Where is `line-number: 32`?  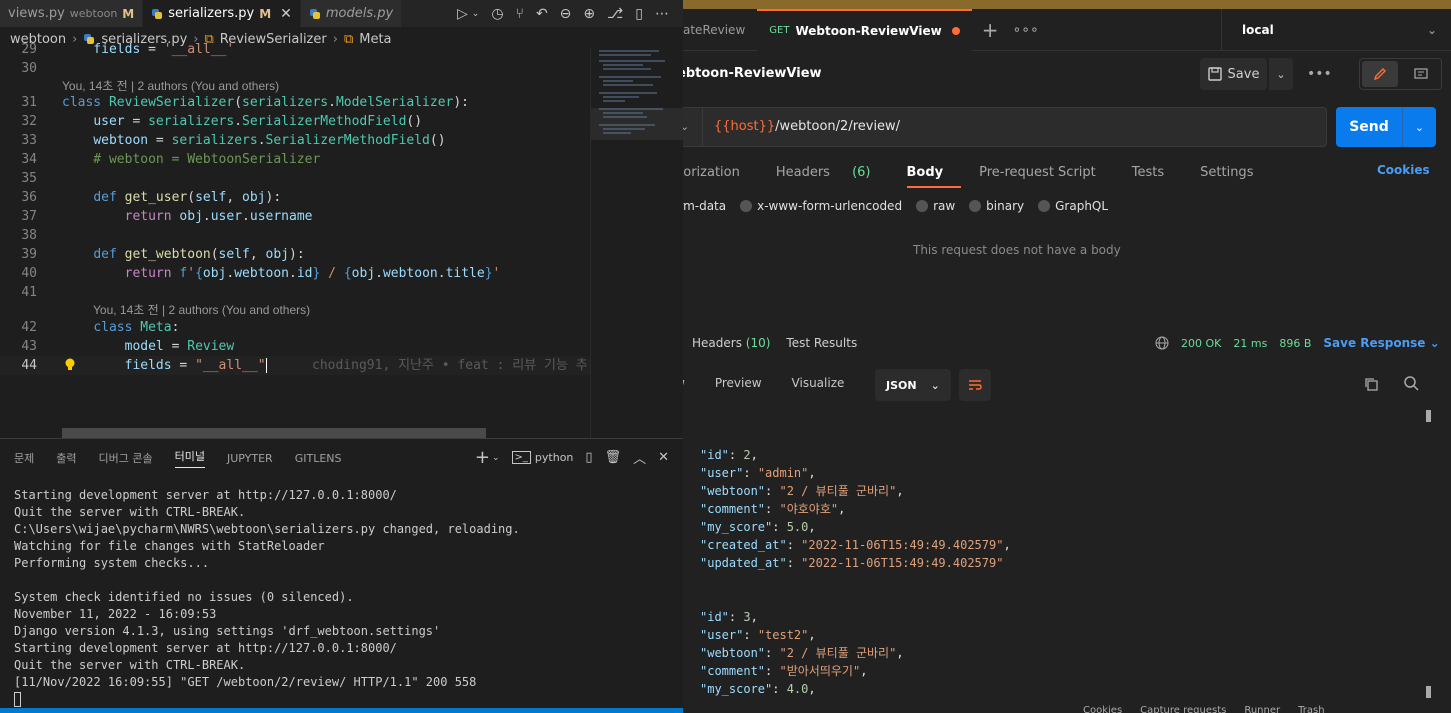 line-number: 32 is located at coordinates (29, 121).